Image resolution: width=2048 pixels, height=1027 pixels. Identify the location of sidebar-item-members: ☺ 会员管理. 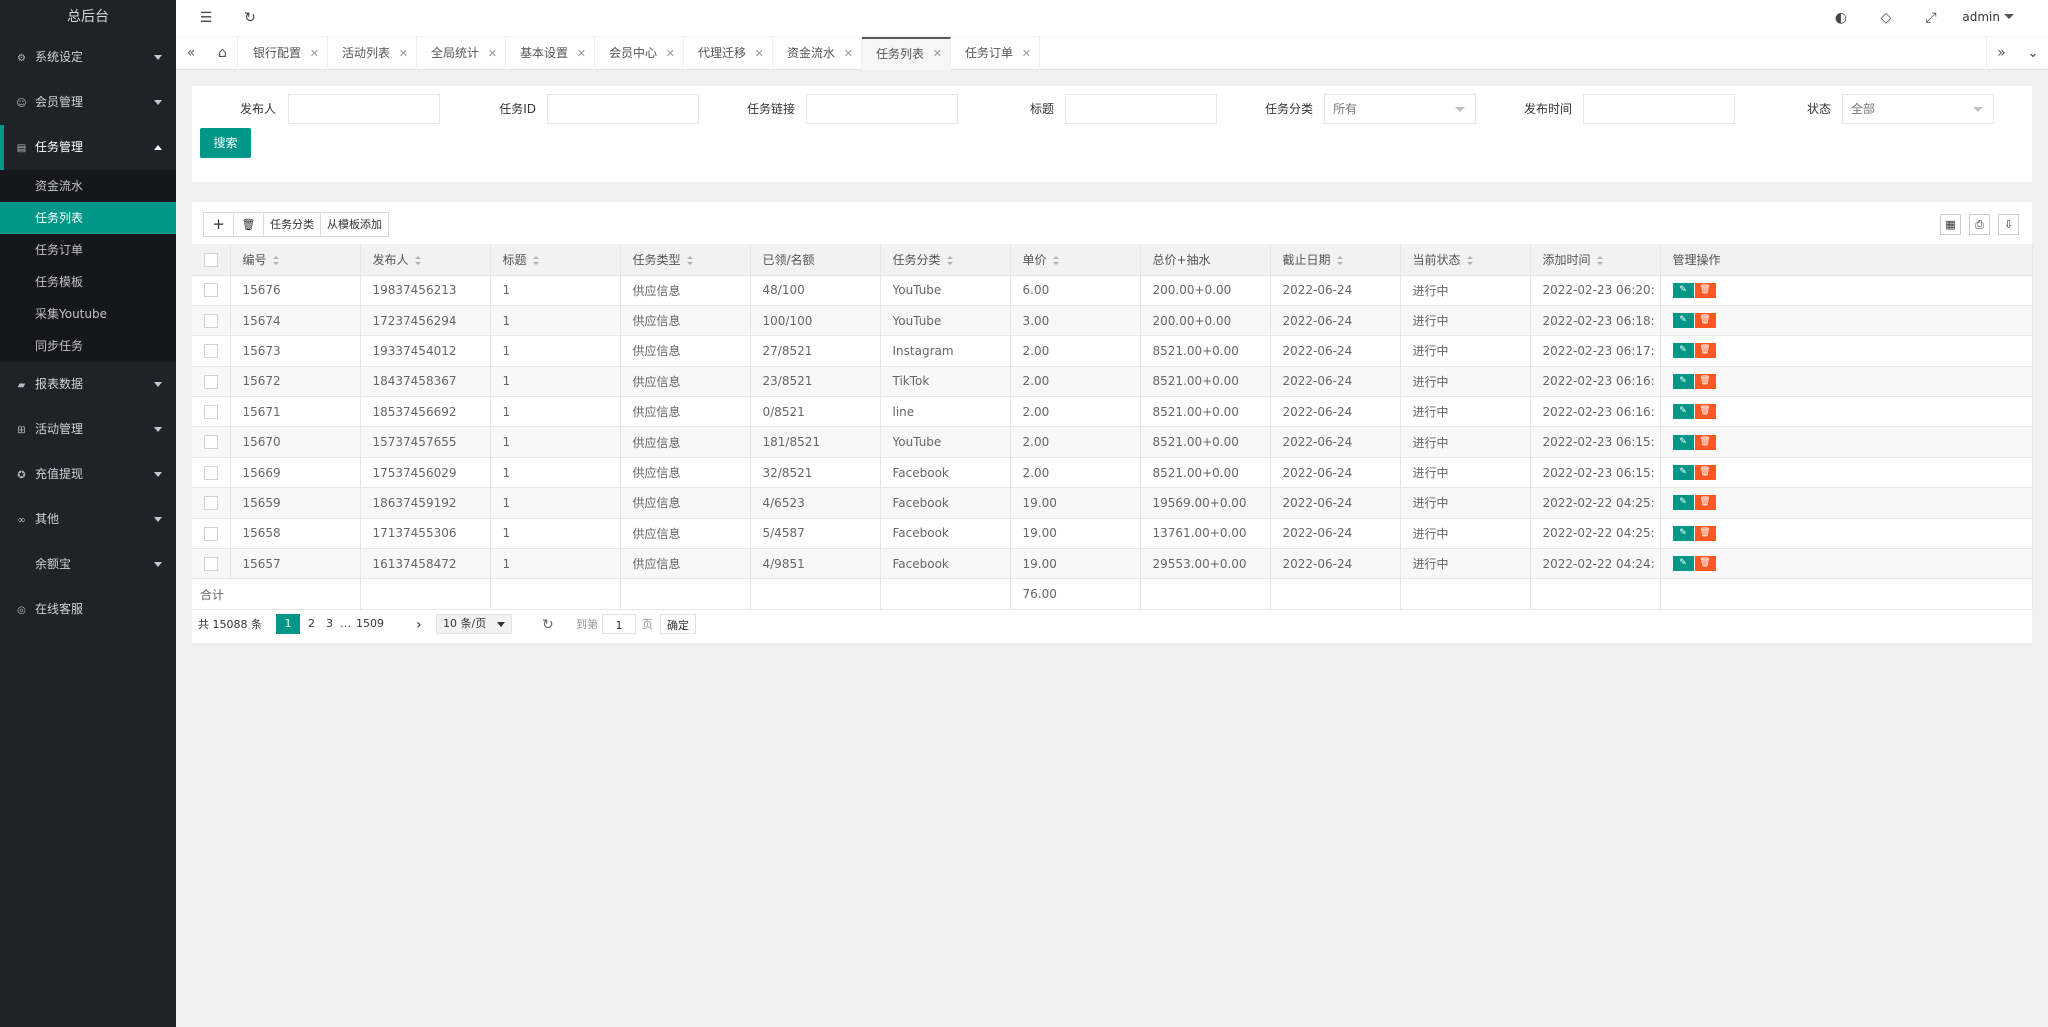
(88, 102).